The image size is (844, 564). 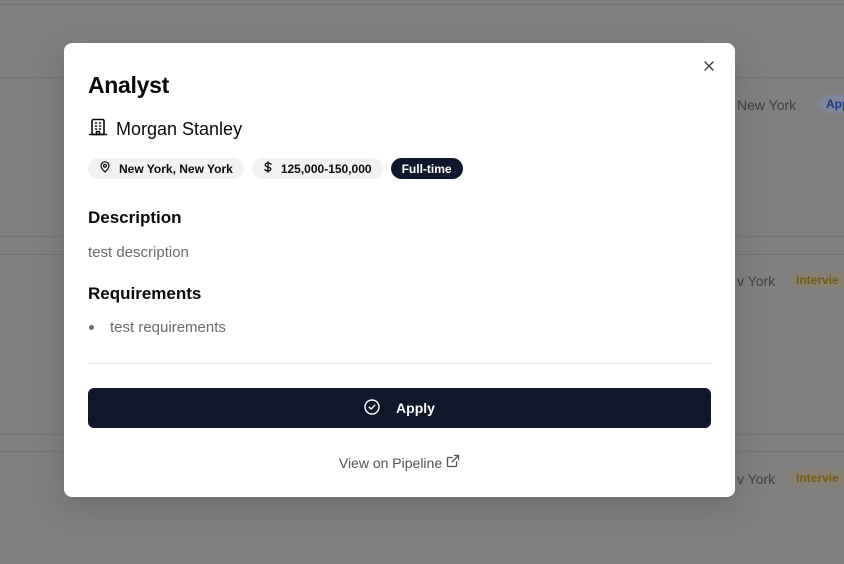 What do you see at coordinates (326, 168) in the screenshot?
I see `salary-text: 125,000-150,000` at bounding box center [326, 168].